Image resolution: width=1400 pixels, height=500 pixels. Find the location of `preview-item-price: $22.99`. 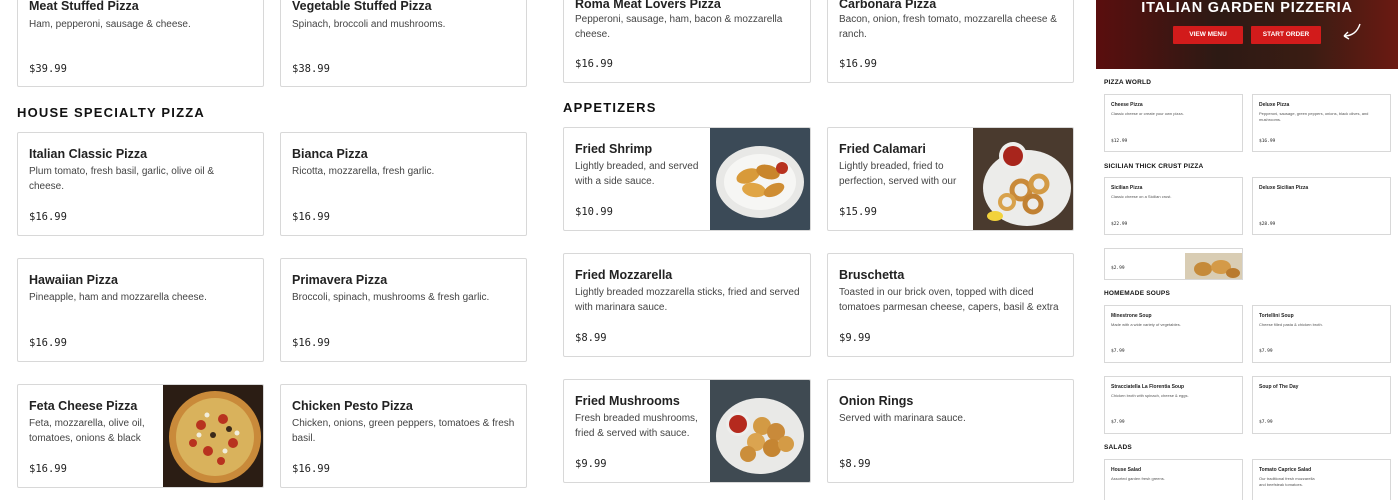

preview-item-price: $22.99 is located at coordinates (1119, 224).